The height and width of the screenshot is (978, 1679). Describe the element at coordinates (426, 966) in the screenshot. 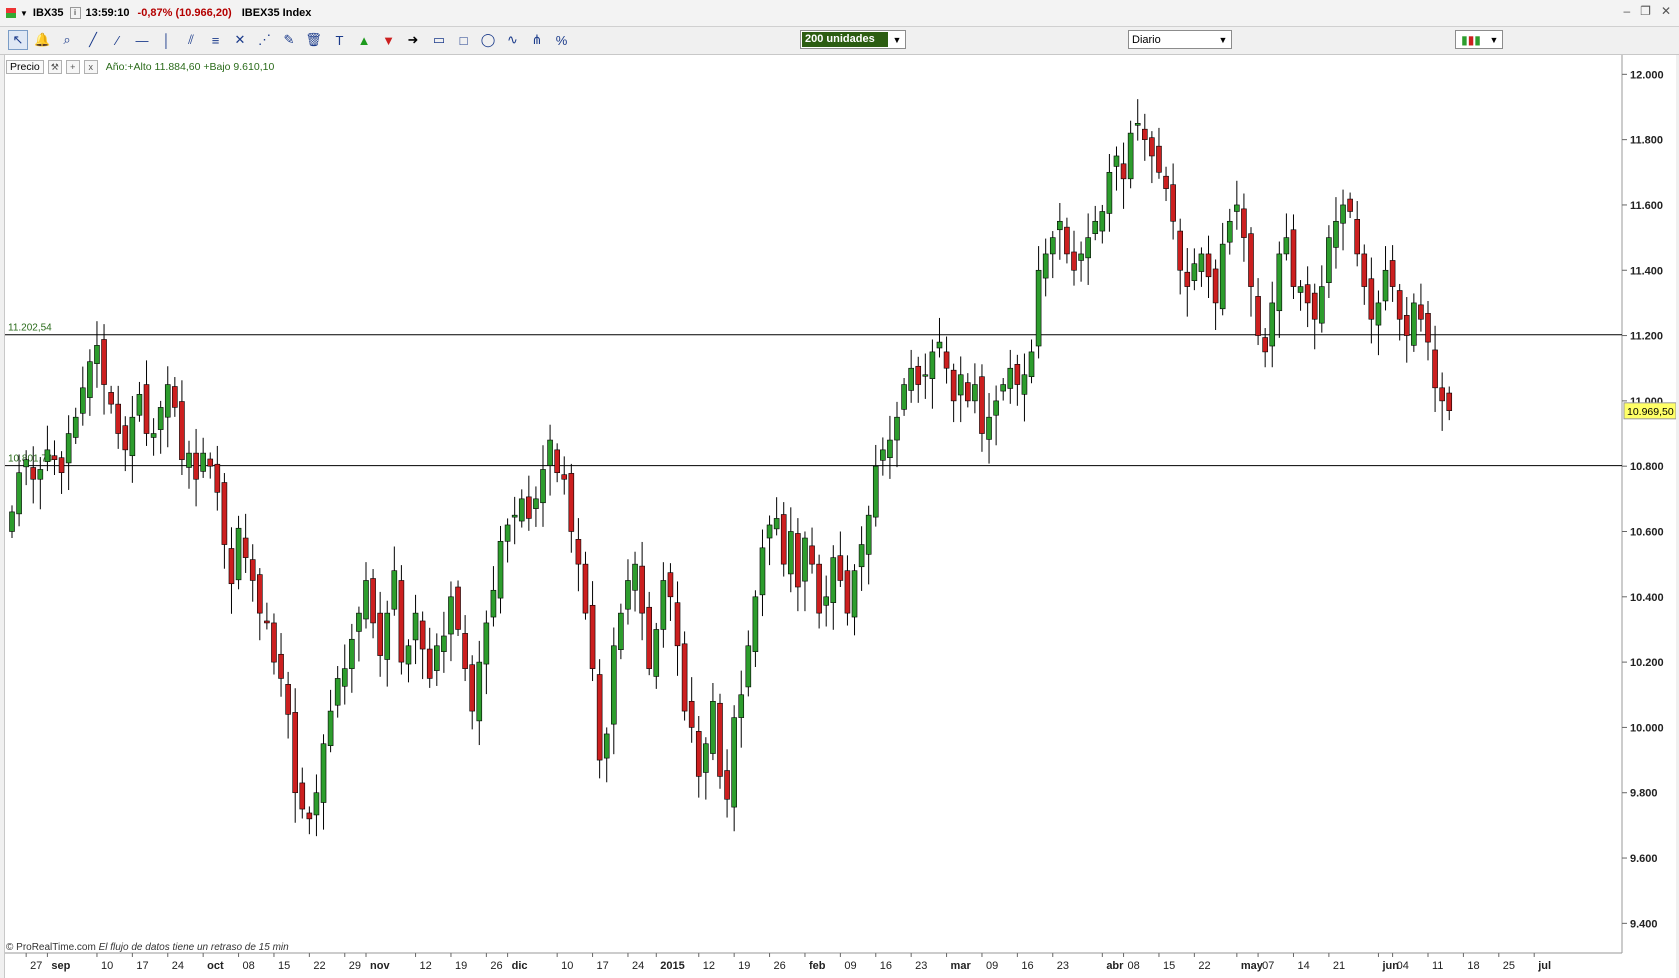

I see `x-tick-label: 12` at that location.